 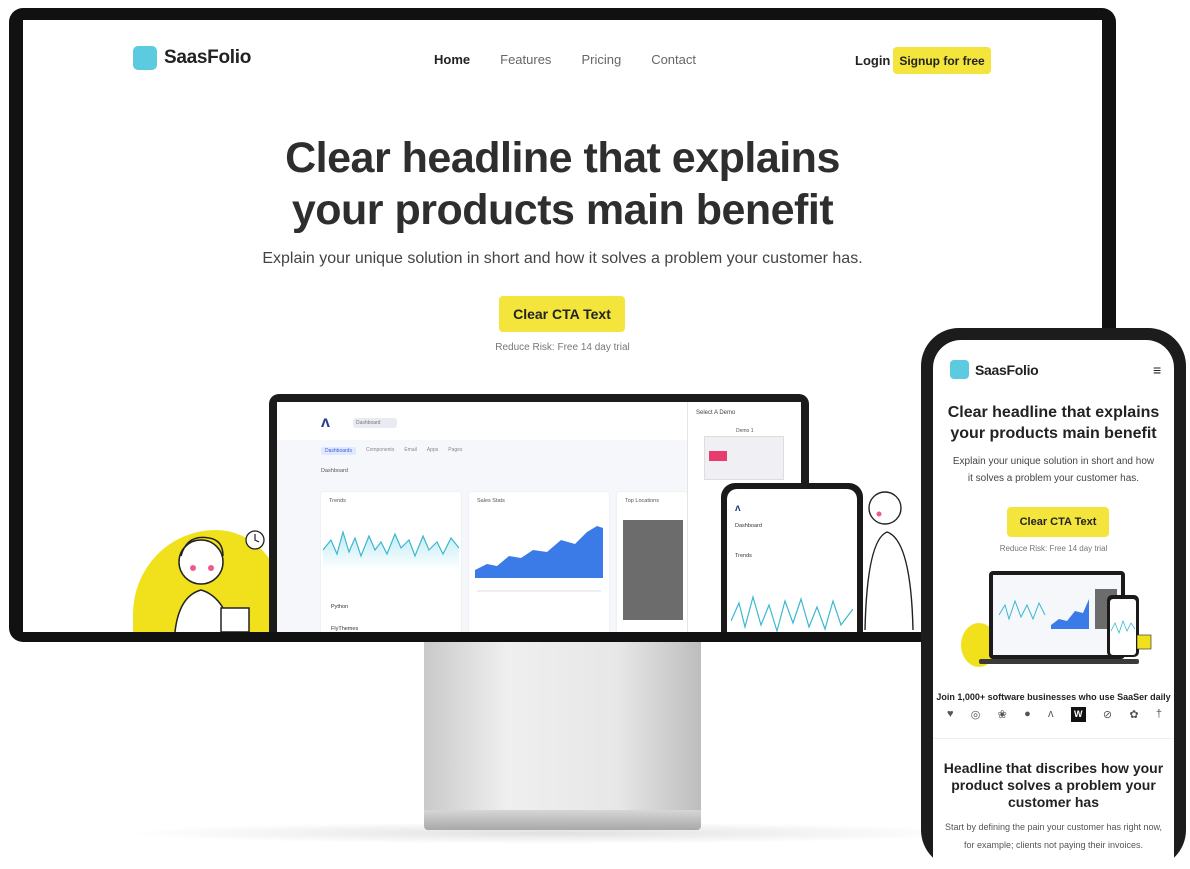 What do you see at coordinates (562, 727) in the screenshot?
I see `monitor-stand` at bounding box center [562, 727].